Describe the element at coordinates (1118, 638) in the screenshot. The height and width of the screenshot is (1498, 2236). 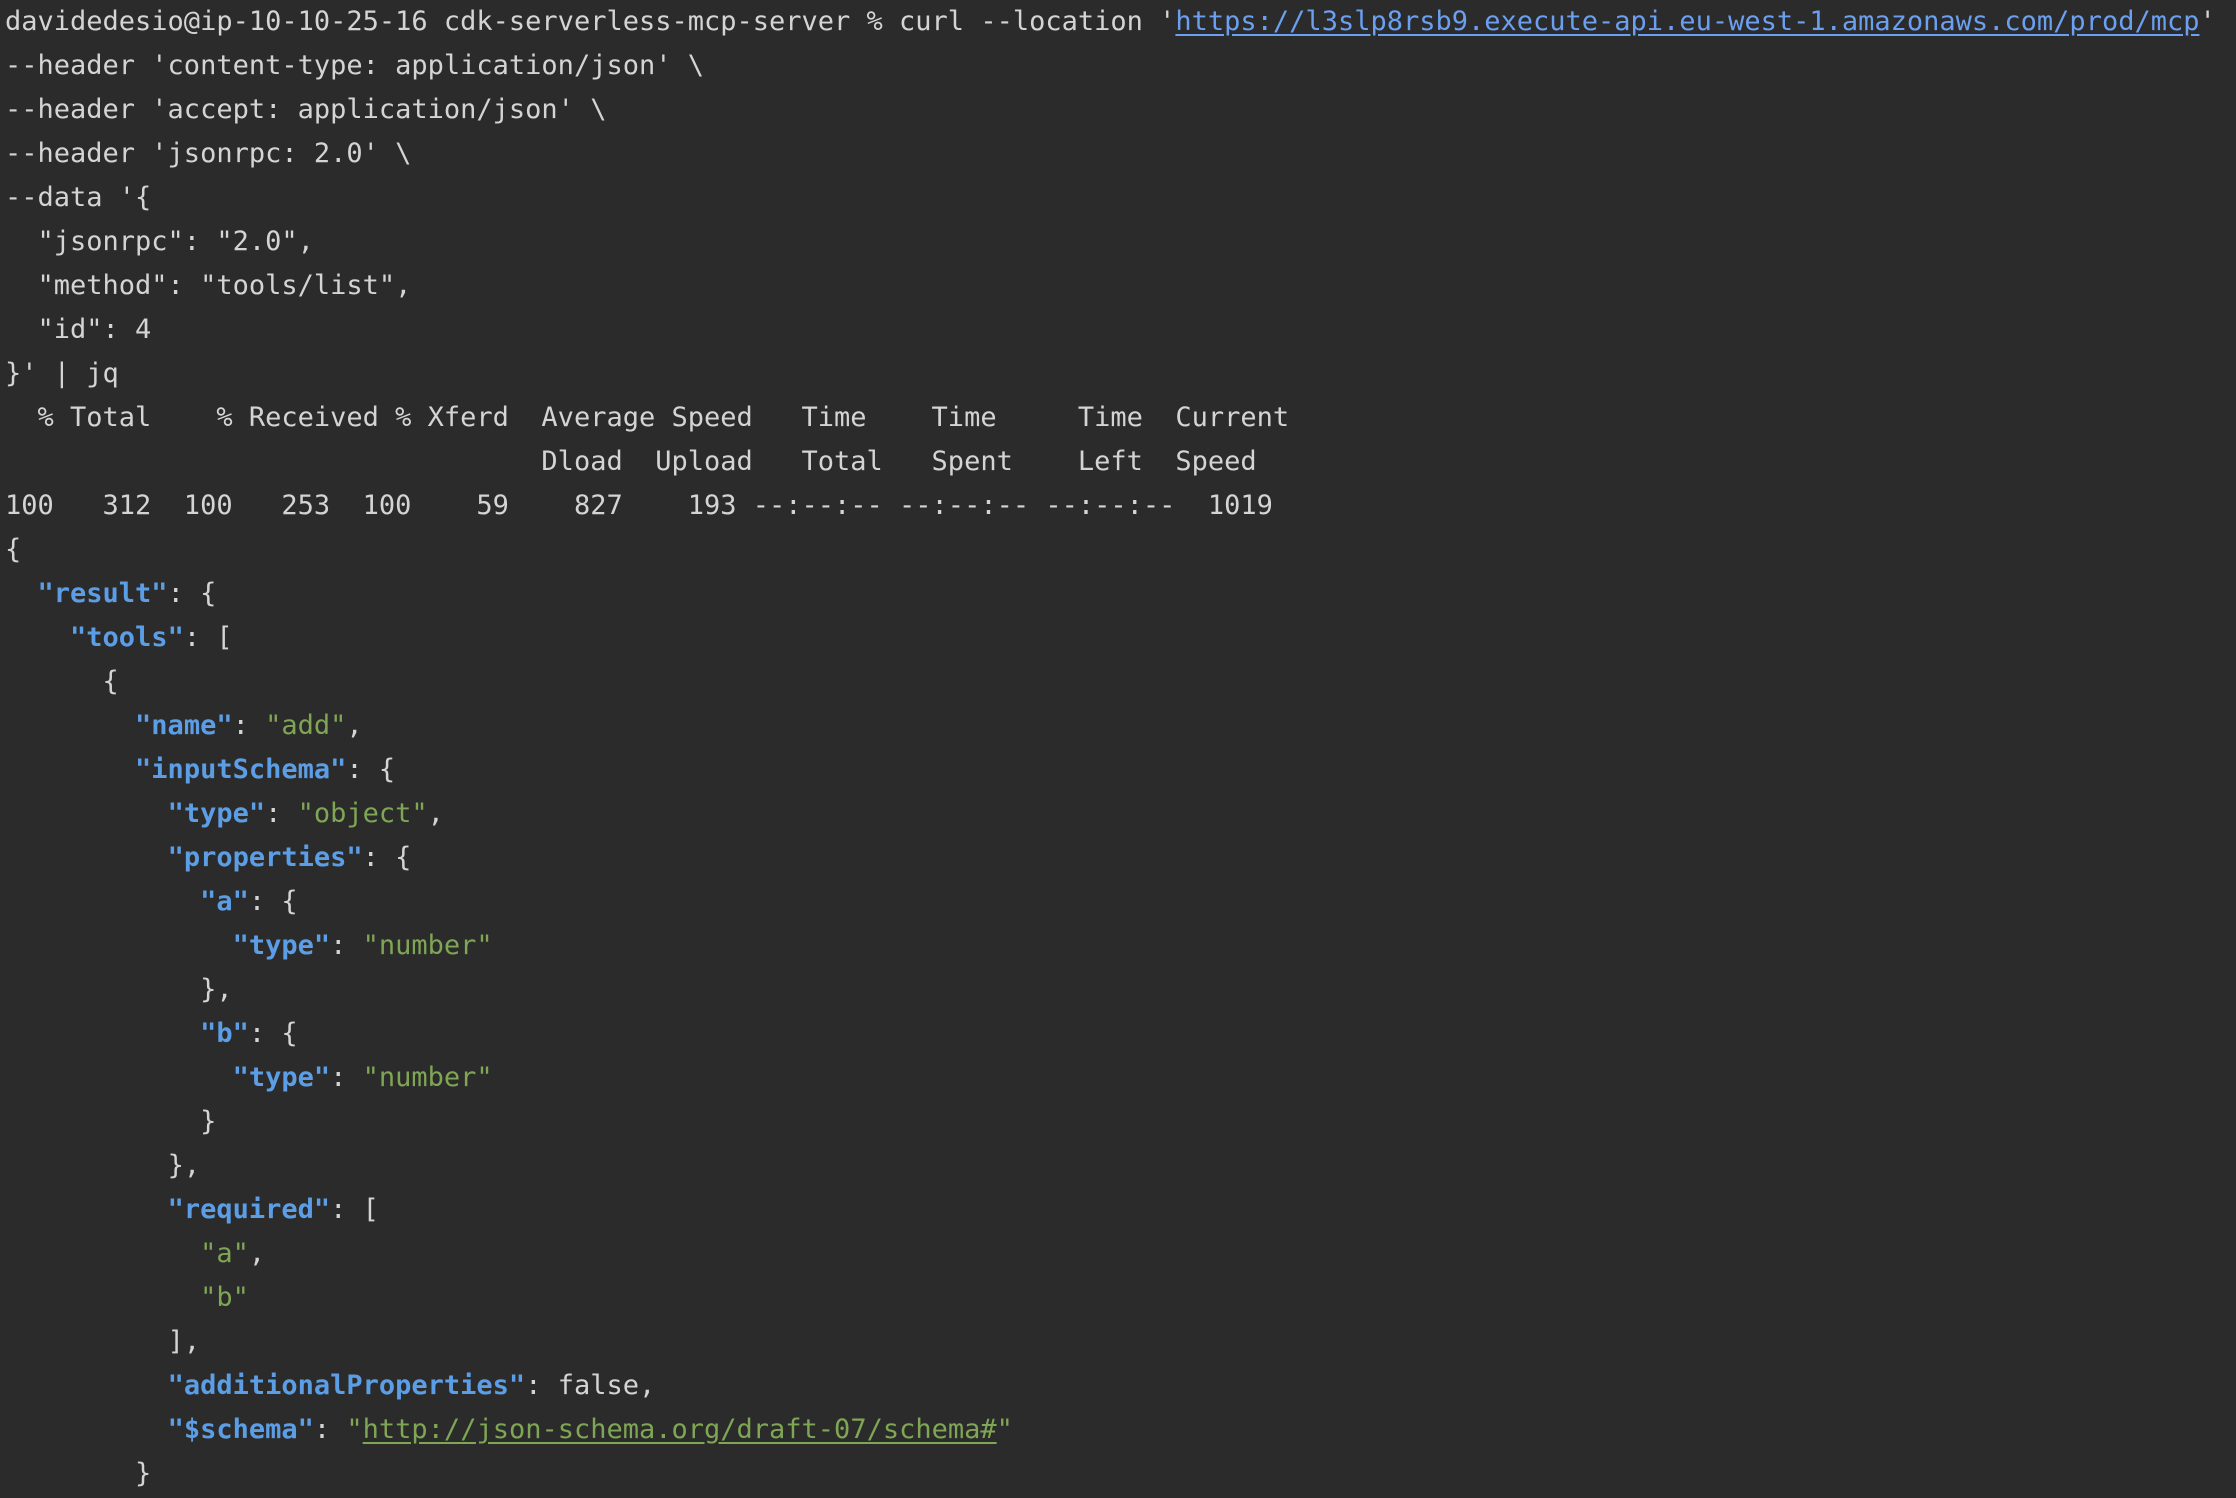
I see `terminal-line: "tools": [` at that location.